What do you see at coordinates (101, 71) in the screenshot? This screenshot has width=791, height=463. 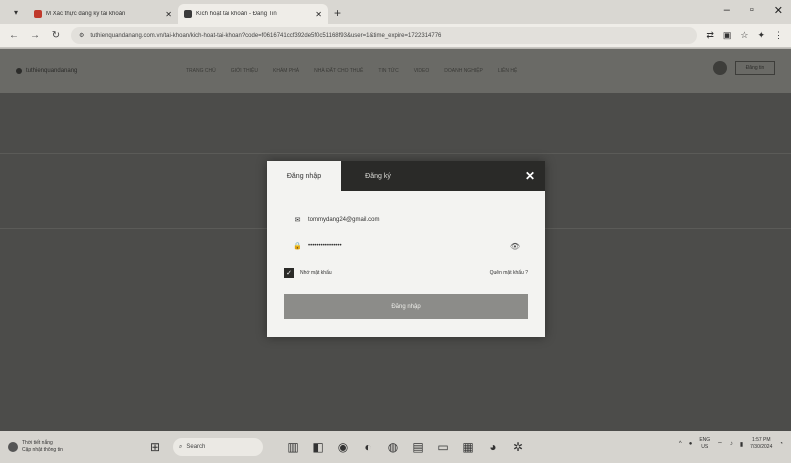 I see `site-logo: tuthienquandanang` at bounding box center [101, 71].